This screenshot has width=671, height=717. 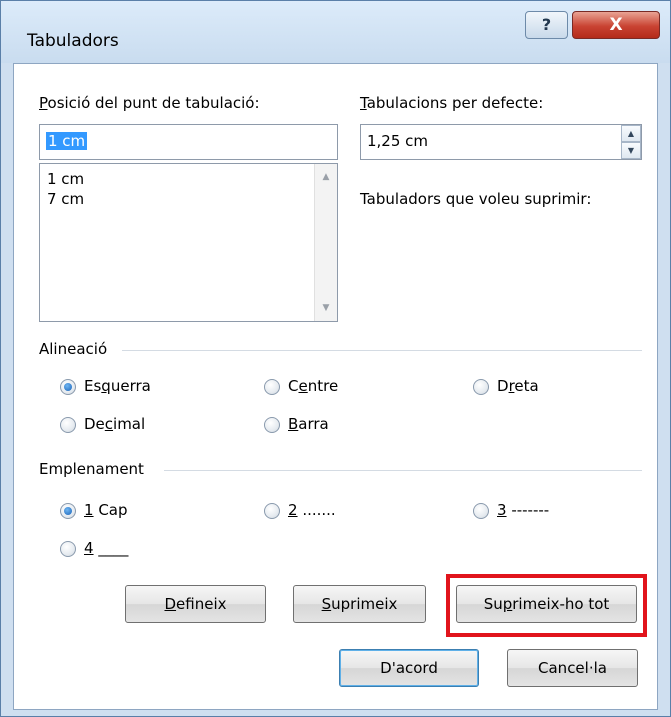 I want to click on tab-stop-position-label: Posició del punt de tabulació:, so click(x=149, y=103).